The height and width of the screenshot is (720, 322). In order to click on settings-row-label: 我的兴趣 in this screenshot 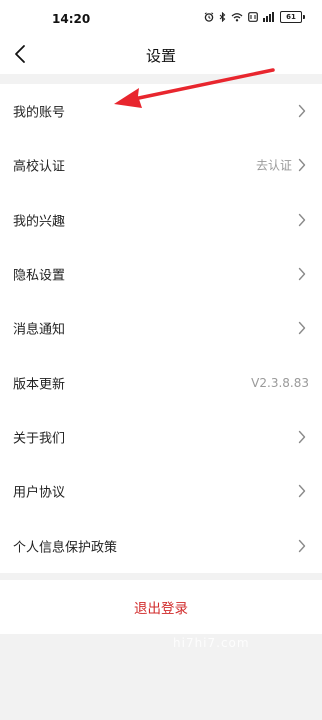, I will do `click(39, 222)`.